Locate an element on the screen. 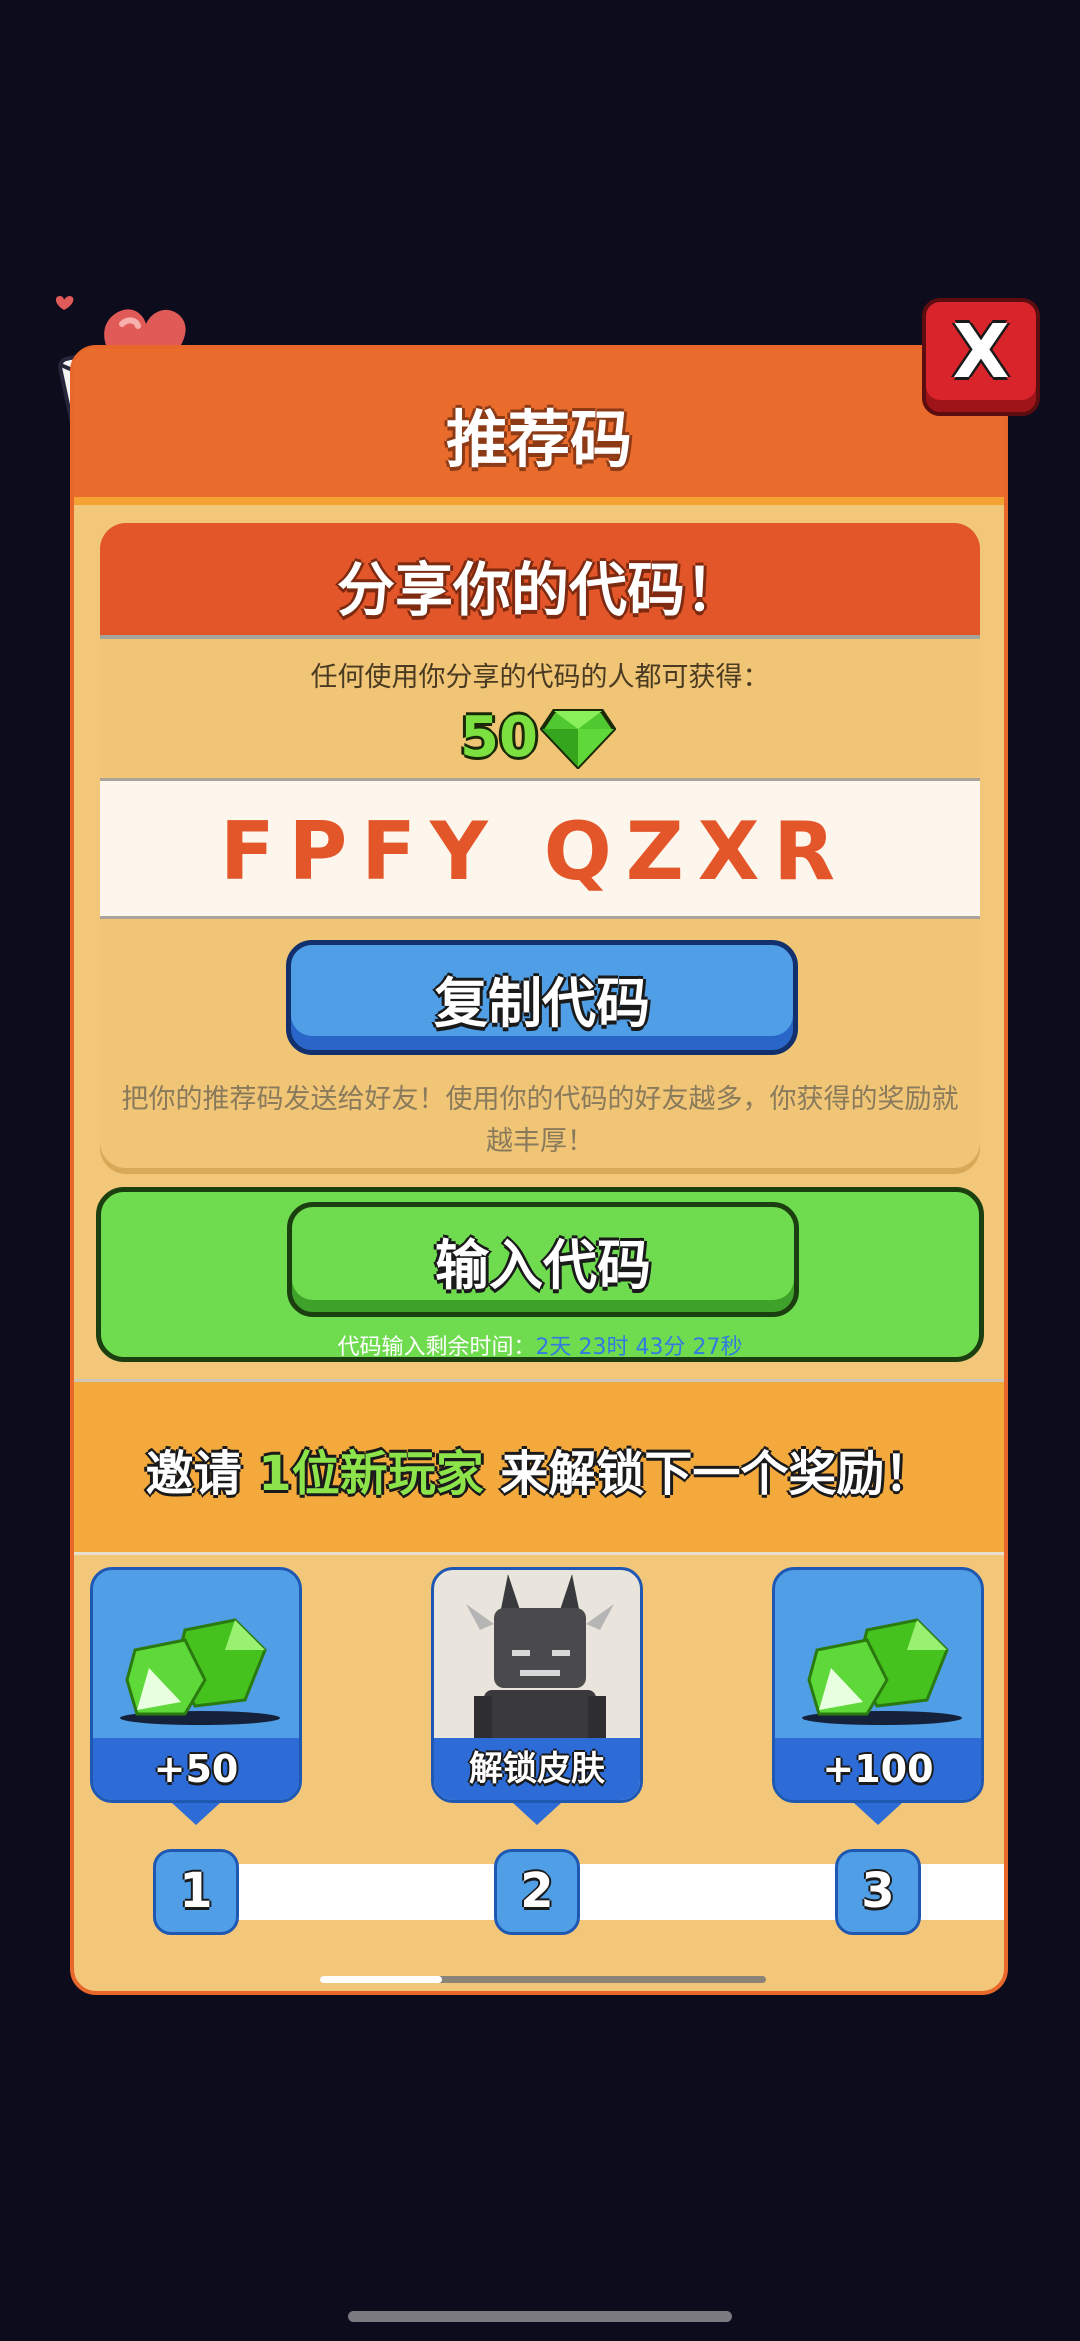  progress-step-3: 3 is located at coordinates (878, 1892).